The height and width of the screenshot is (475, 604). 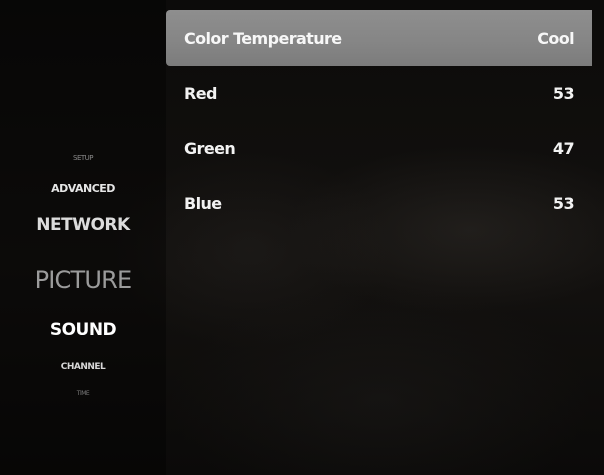 I want to click on green-row: Green 47, so click(x=379, y=148).